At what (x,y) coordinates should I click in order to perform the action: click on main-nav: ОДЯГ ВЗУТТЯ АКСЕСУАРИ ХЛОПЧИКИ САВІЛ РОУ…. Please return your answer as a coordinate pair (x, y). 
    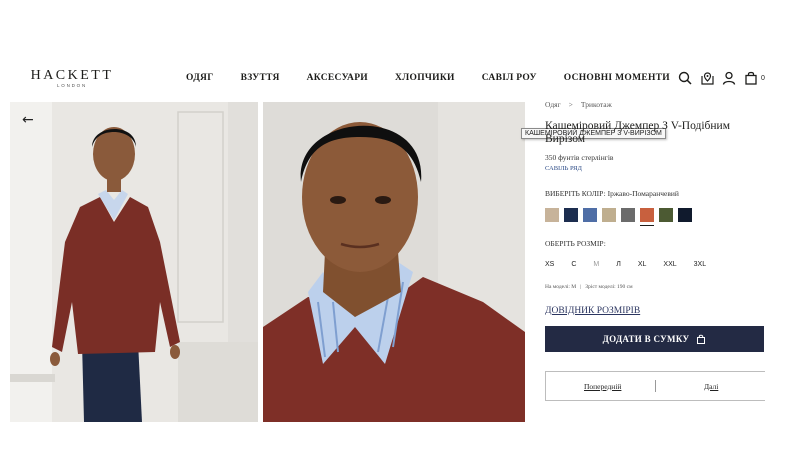
    Looking at the image, I should click on (441, 78).